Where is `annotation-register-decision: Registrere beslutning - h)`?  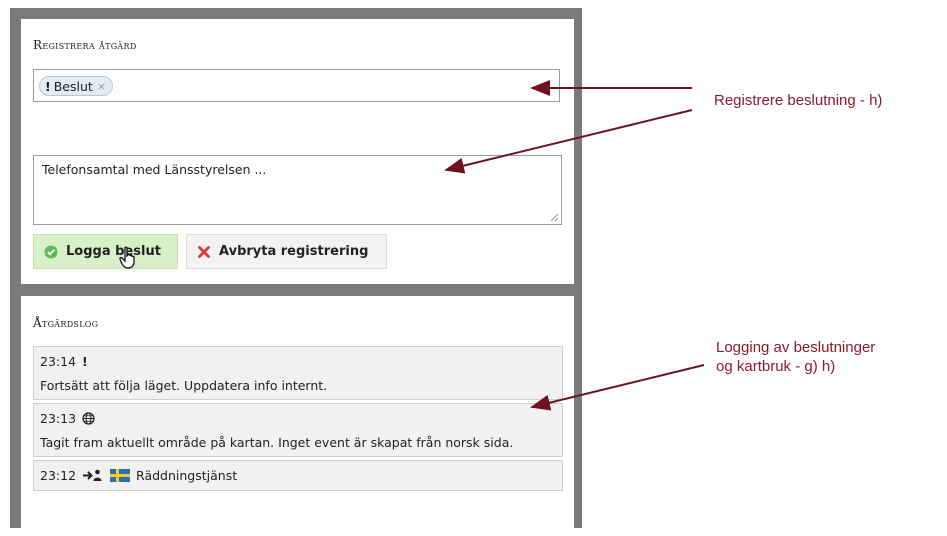
annotation-register-decision: Registrere beslutning - h) is located at coordinates (798, 100).